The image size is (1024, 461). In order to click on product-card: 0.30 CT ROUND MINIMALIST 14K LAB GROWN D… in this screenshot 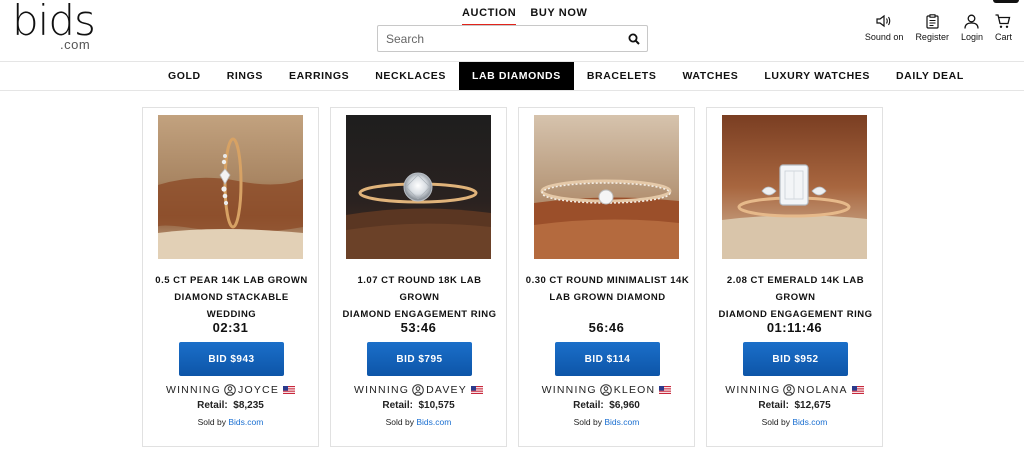, I will do `click(606, 277)`.